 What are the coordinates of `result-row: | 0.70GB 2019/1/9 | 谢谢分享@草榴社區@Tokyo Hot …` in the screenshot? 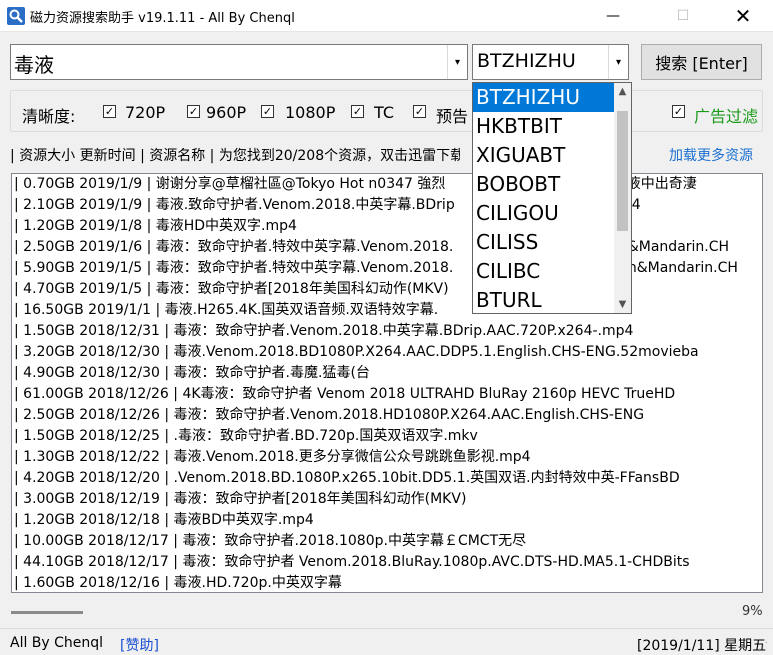 It's located at (387, 184).